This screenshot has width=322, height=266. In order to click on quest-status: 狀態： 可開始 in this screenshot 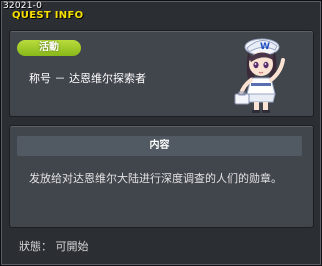, I will do `click(54, 246)`.